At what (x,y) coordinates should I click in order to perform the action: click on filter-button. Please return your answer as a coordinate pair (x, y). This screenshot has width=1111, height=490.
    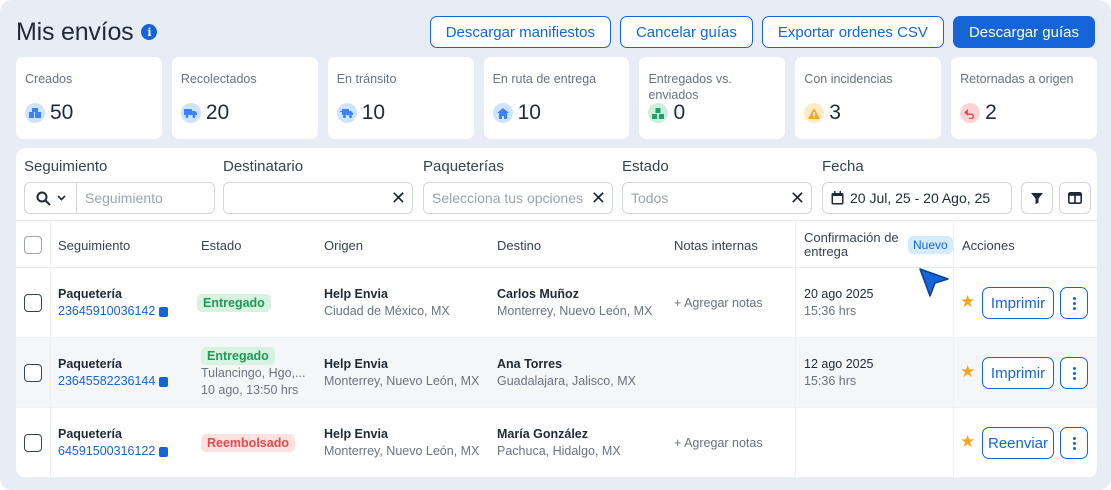
    Looking at the image, I should click on (1037, 198).